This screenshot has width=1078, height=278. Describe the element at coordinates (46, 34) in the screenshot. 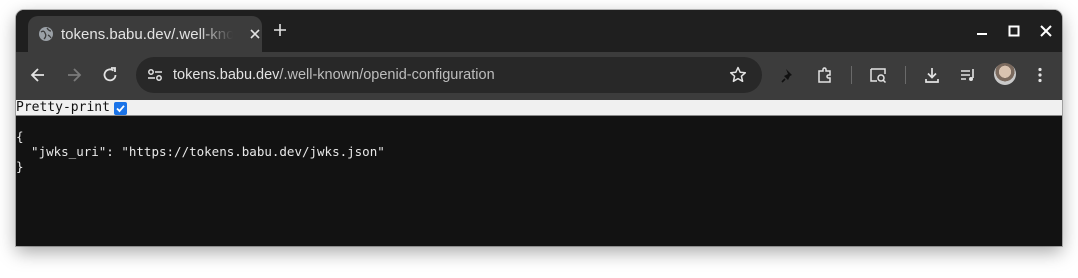

I see `globe-icon` at that location.